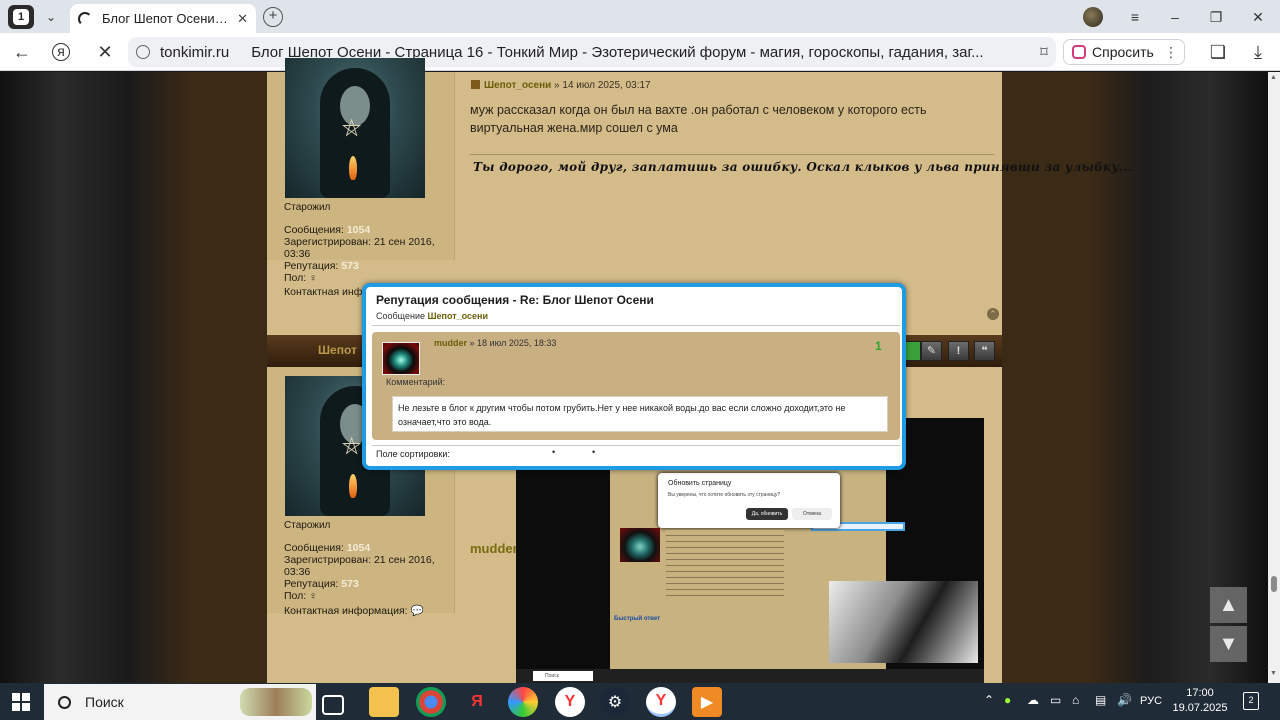 The width and height of the screenshot is (1280, 720). Describe the element at coordinates (1273, 77) in the screenshot. I see `scroll-up-arrow-icon: ▲` at that location.